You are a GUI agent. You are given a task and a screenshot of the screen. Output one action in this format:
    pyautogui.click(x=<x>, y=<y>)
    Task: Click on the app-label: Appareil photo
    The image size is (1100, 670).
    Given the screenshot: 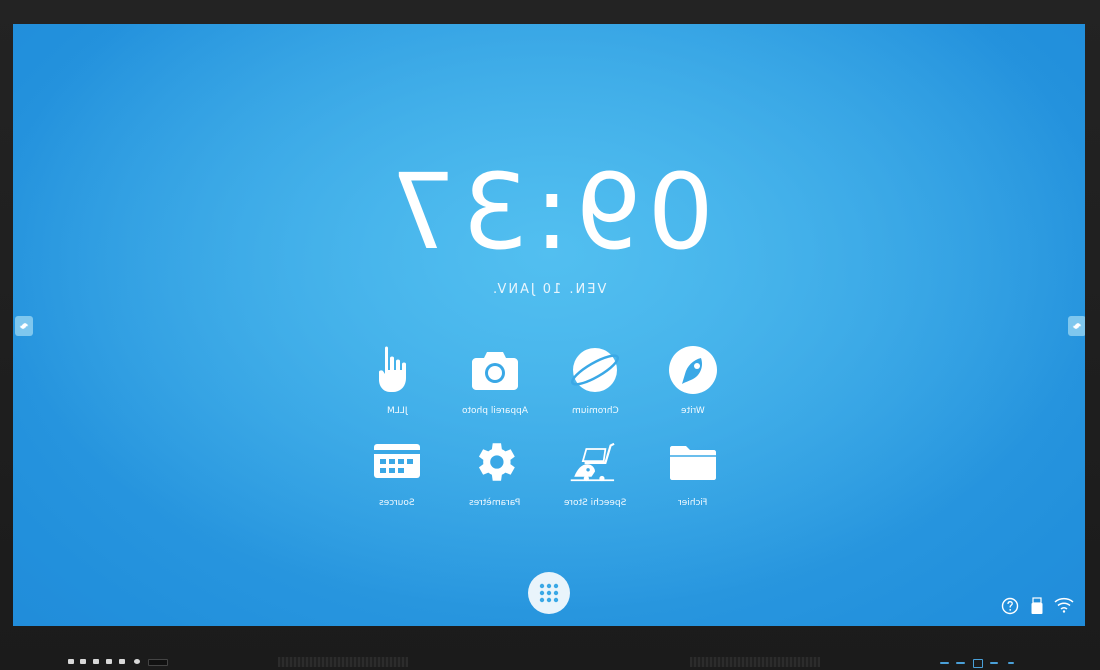 What is the action you would take?
    pyautogui.click(x=495, y=411)
    